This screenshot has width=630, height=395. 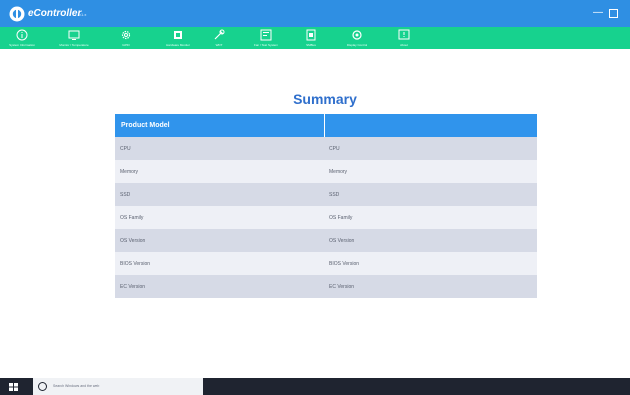 What do you see at coordinates (126, 45) in the screenshot?
I see `toolbar-item-label: GPIO` at bounding box center [126, 45].